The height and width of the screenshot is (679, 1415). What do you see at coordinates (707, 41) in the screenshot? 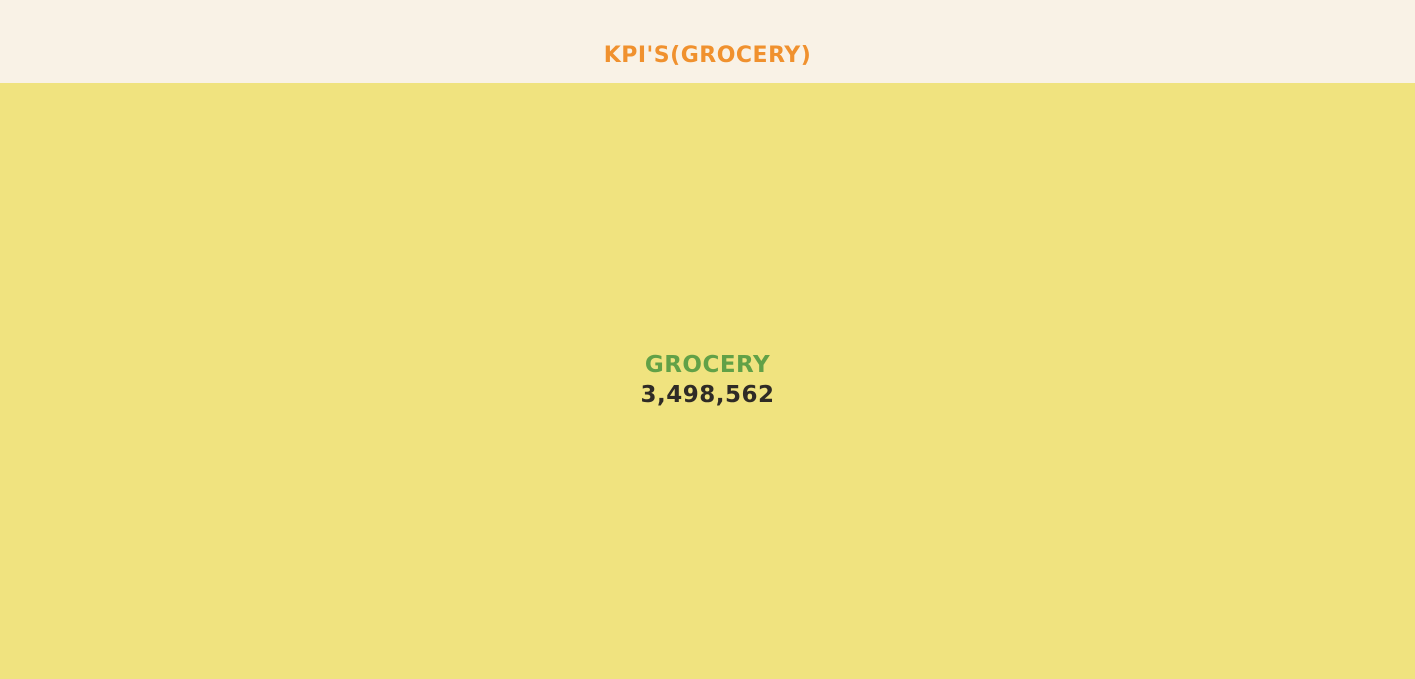
I see `chart-header: KPI'S(GROCERY)` at bounding box center [707, 41].